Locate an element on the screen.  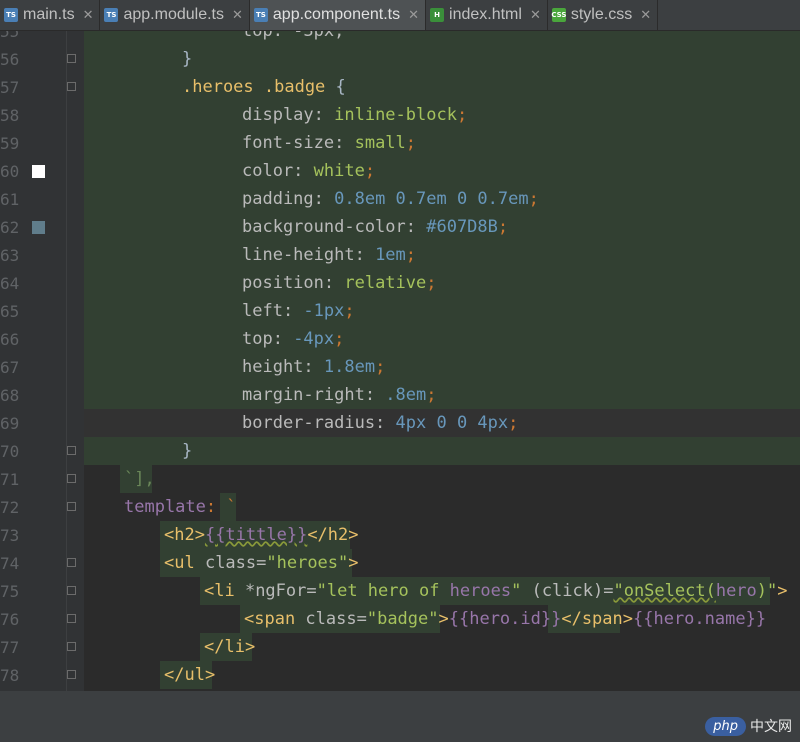
tab-label: app.module.ts is located at coordinates (173, 14).